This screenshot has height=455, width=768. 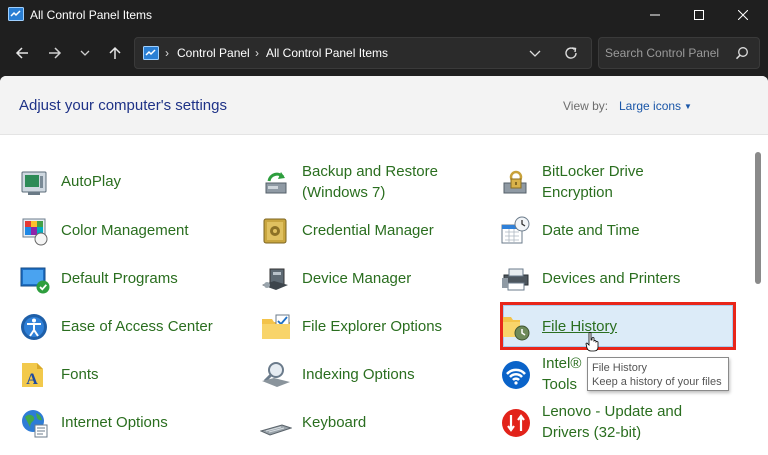 I want to click on fonts-icon: A, so click(x=32, y=375).